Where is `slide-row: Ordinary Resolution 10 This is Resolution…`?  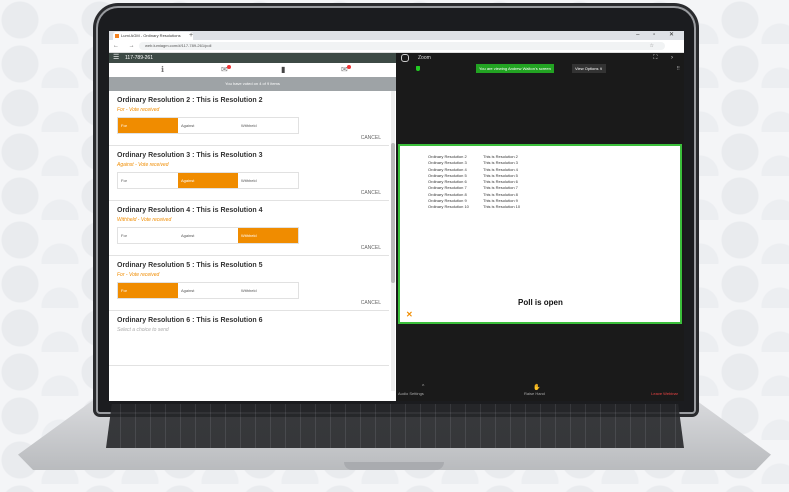 slide-row: Ordinary Resolution 10 This is Resolution… is located at coordinates (474, 207).